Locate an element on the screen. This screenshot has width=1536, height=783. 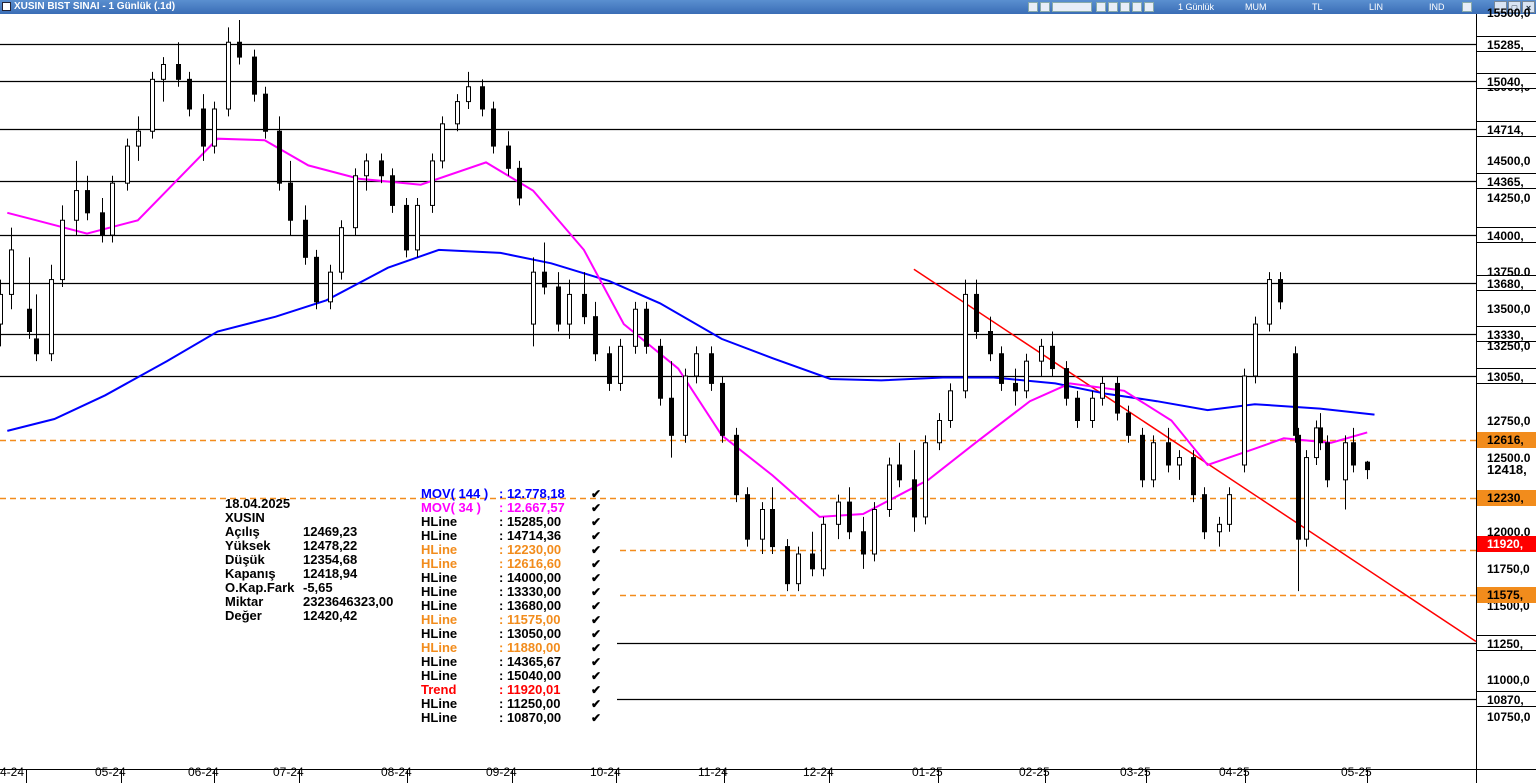
info-label: Miktar is located at coordinates (244, 601).